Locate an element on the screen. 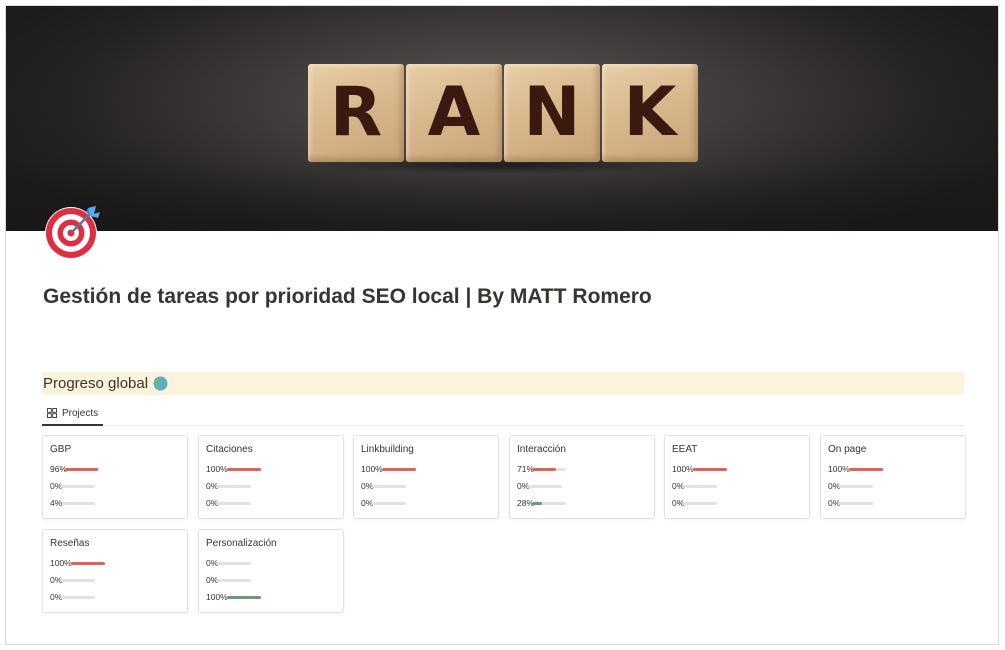  rank-tiles: R A N K is located at coordinates (504, 113).